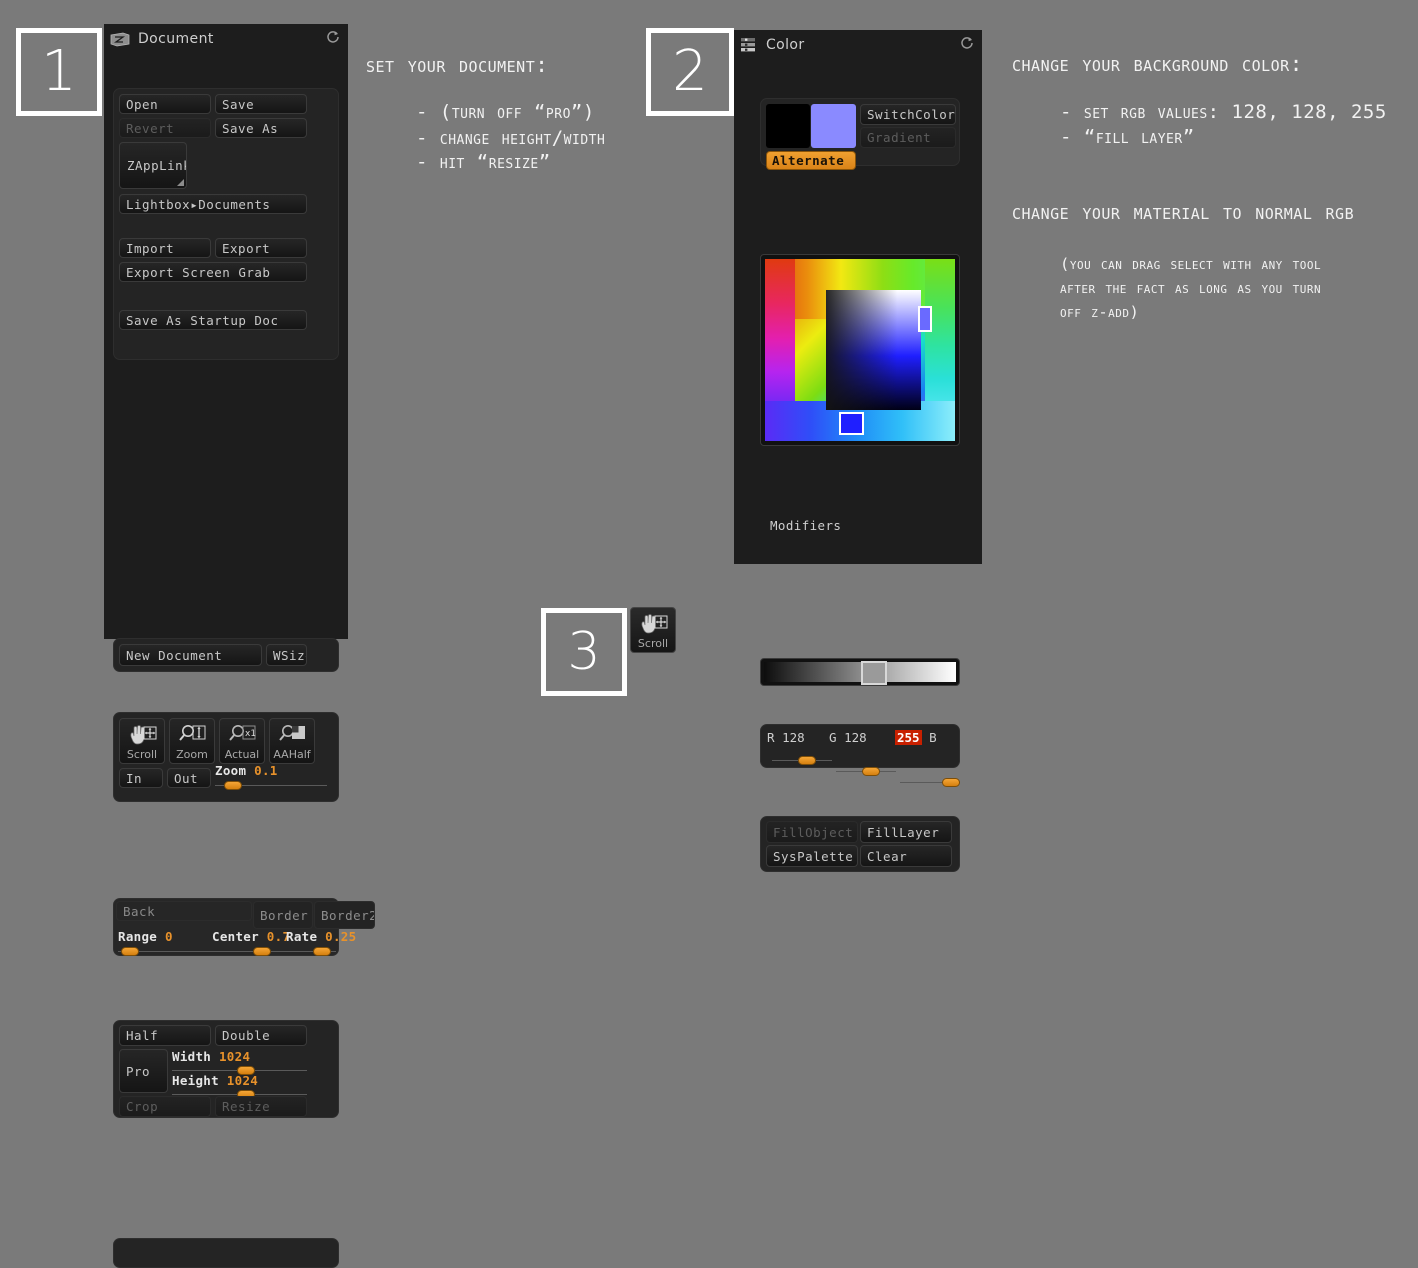  What do you see at coordinates (833, 126) in the screenshot?
I see `secondary-color-swatch` at bounding box center [833, 126].